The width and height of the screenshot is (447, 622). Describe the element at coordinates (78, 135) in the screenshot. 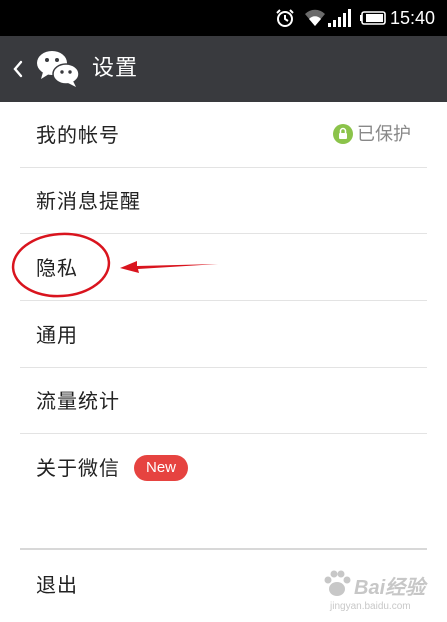

I see `settings-item-label: 我的帐号` at that location.